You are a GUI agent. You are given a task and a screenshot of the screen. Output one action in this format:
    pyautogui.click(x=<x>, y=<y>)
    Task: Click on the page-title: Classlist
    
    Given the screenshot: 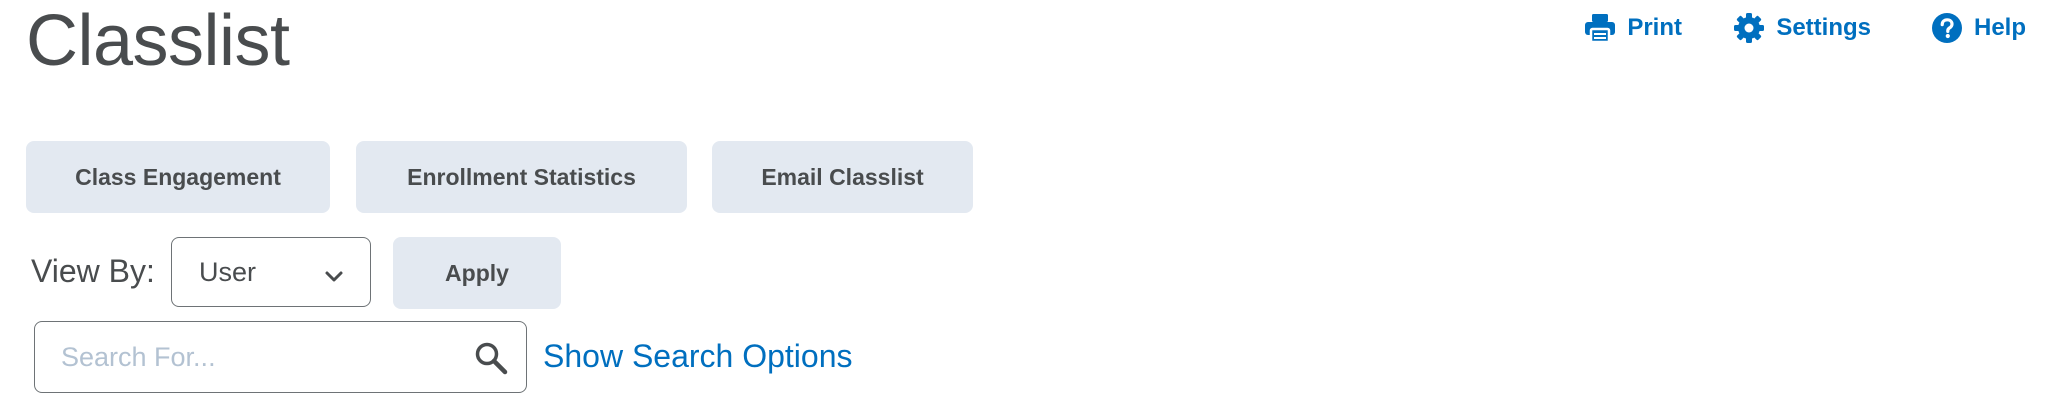 What is the action you would take?
    pyautogui.click(x=158, y=41)
    